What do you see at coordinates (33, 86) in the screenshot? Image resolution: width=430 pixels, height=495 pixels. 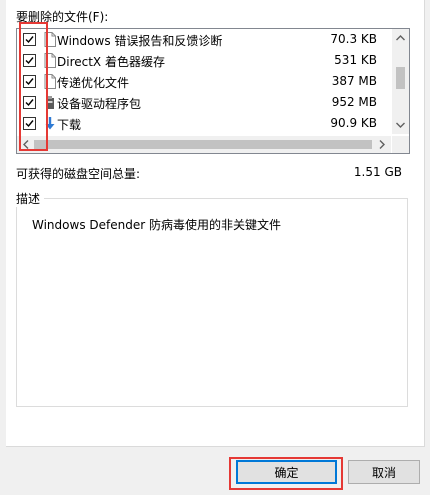 I see `checkbox-highlight-box` at bounding box center [33, 86].